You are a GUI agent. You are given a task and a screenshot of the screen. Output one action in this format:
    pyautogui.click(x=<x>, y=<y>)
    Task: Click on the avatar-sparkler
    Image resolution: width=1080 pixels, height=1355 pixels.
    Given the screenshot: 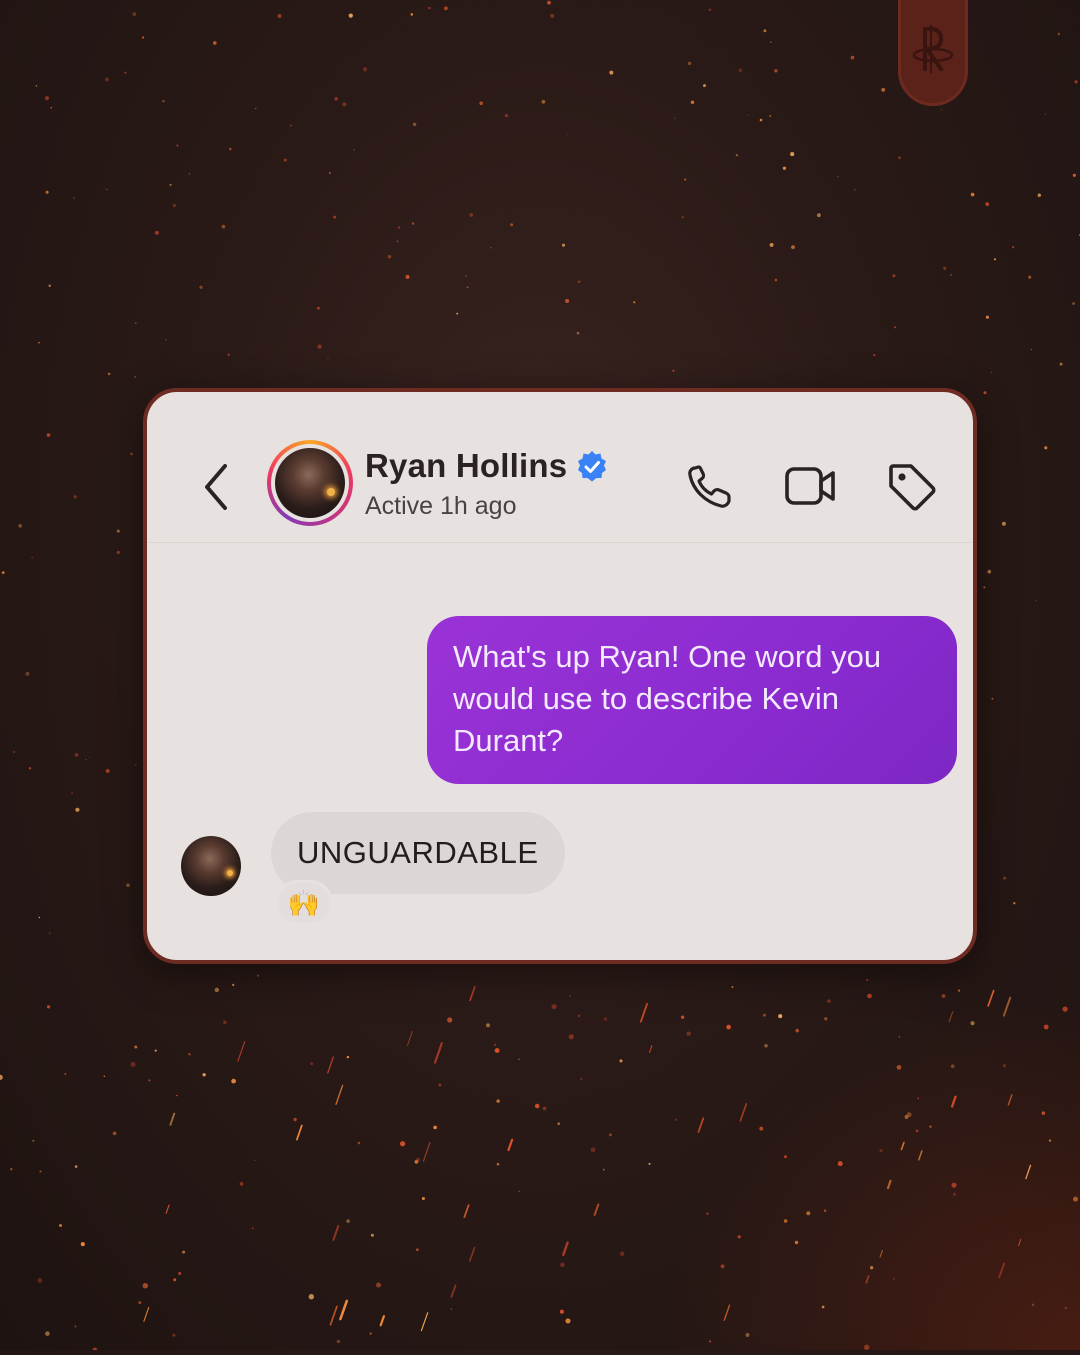 What is the action you would take?
    pyautogui.click(x=331, y=492)
    